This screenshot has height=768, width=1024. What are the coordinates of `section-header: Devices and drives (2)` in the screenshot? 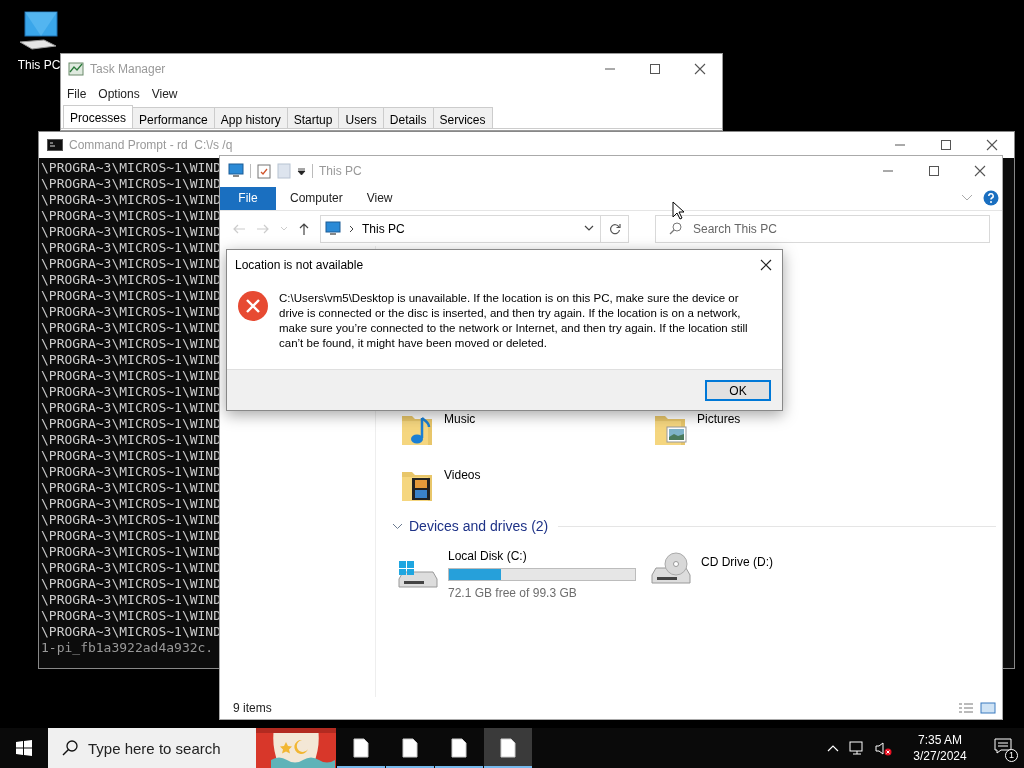 It's located at (479, 526).